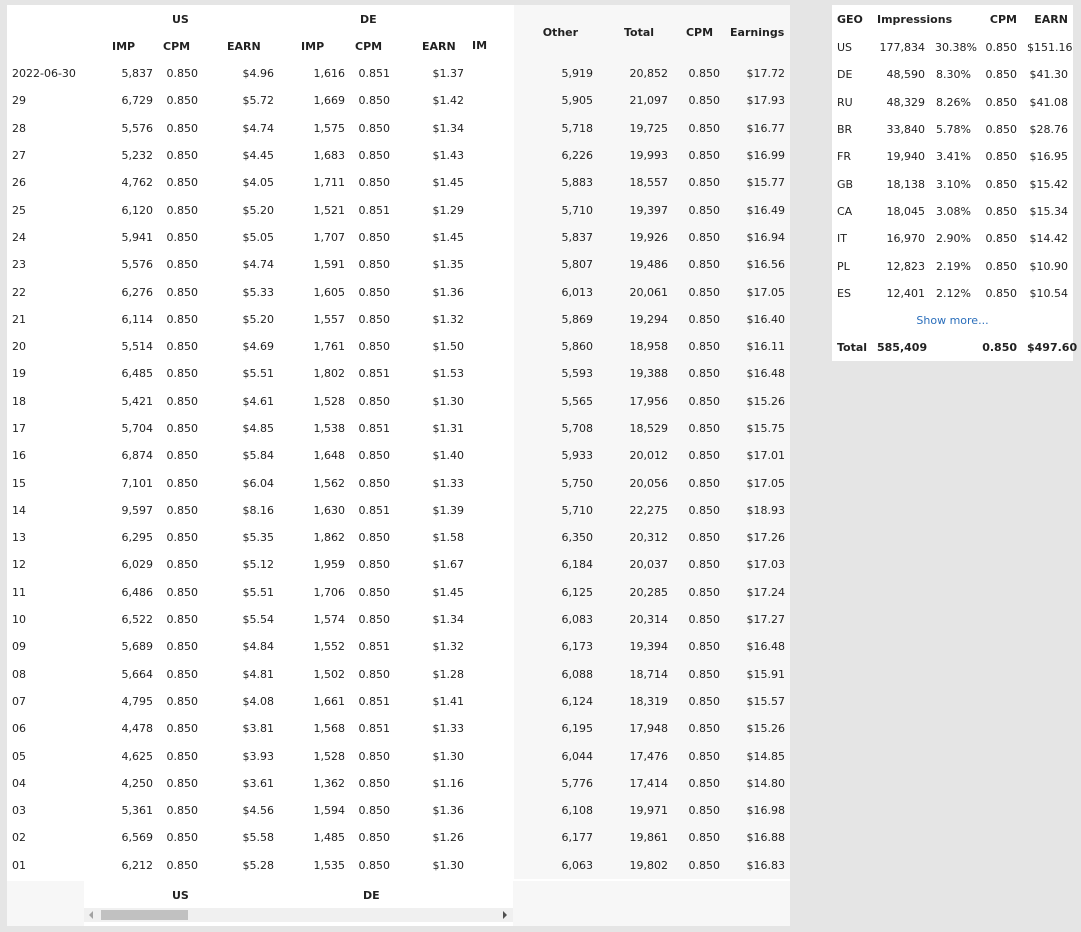 The width and height of the screenshot is (1081, 932). What do you see at coordinates (44, 74) in the screenshot?
I see `date-cell: 2022-06-30` at bounding box center [44, 74].